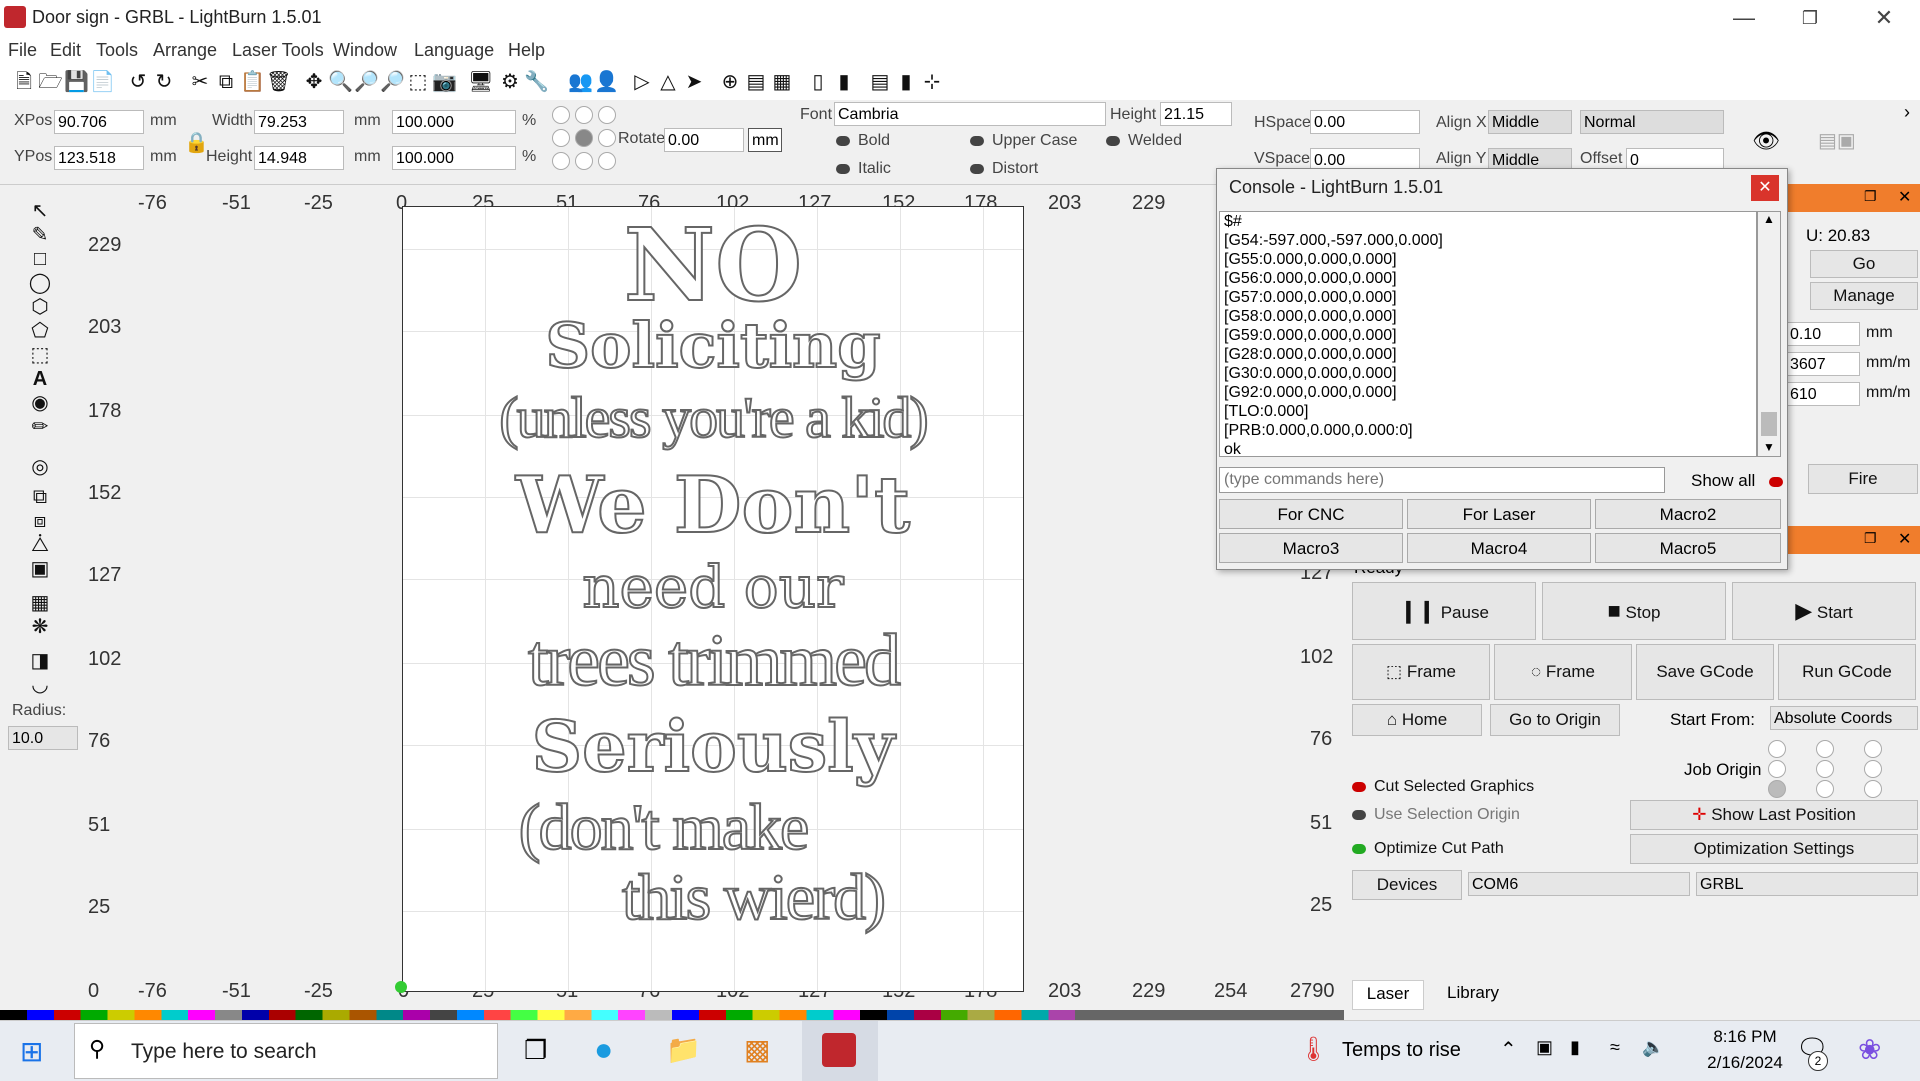 This screenshot has height=1081, width=1920. I want to click on hspace-field: 0.00, so click(1365, 122).